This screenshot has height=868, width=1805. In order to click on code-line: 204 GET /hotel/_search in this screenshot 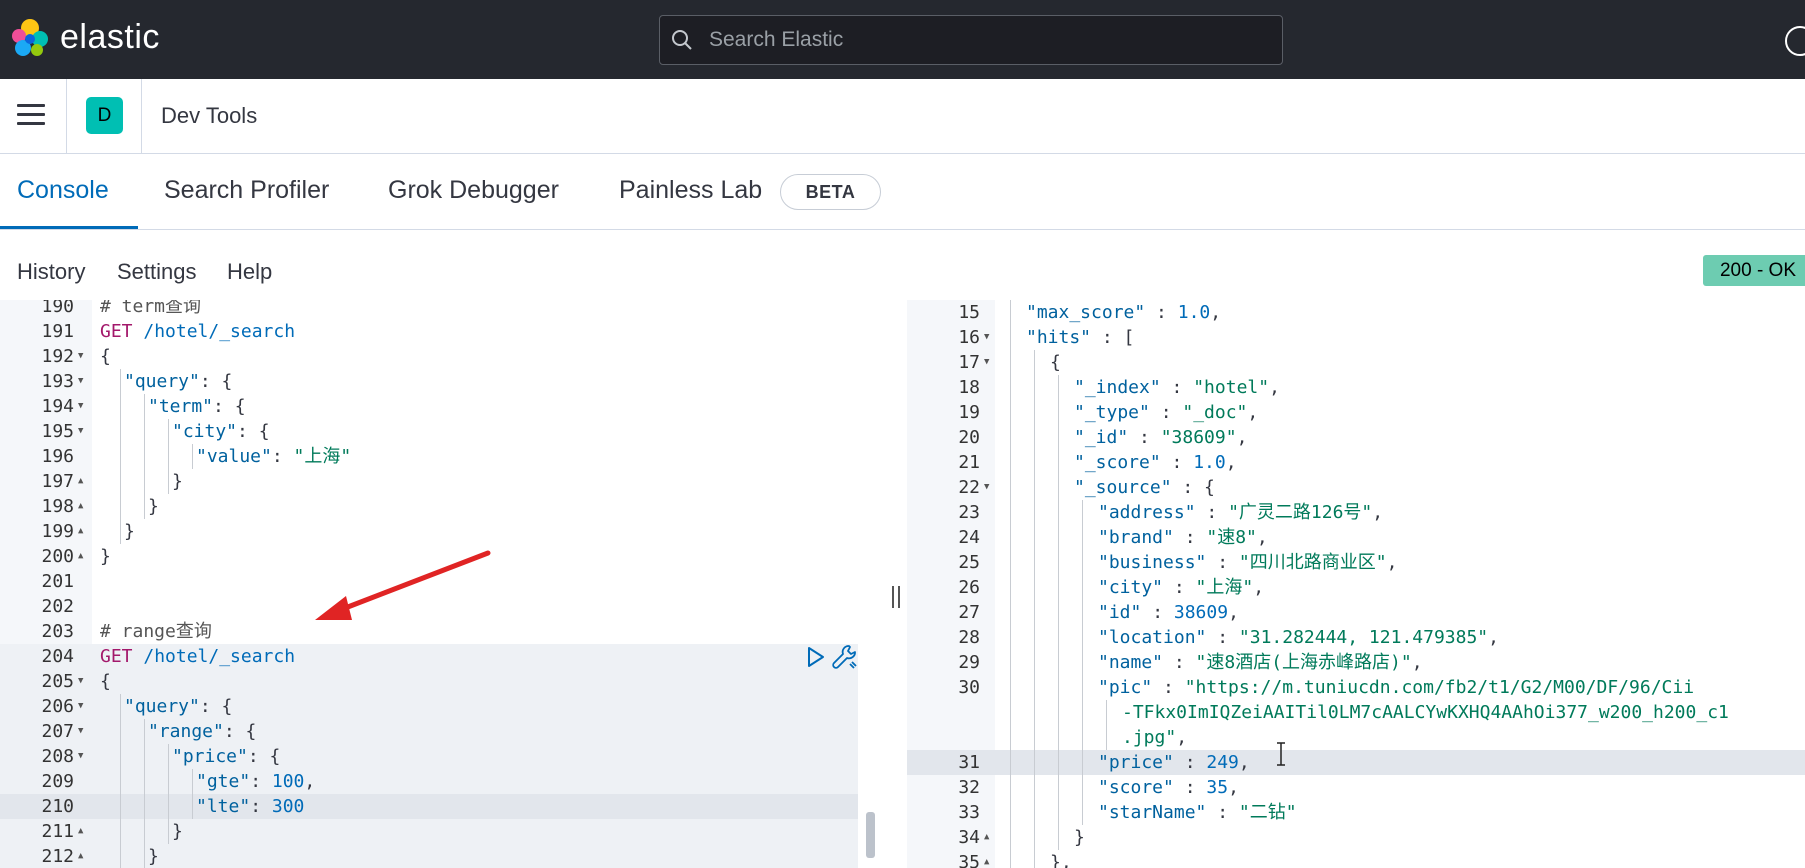, I will do `click(429, 656)`.